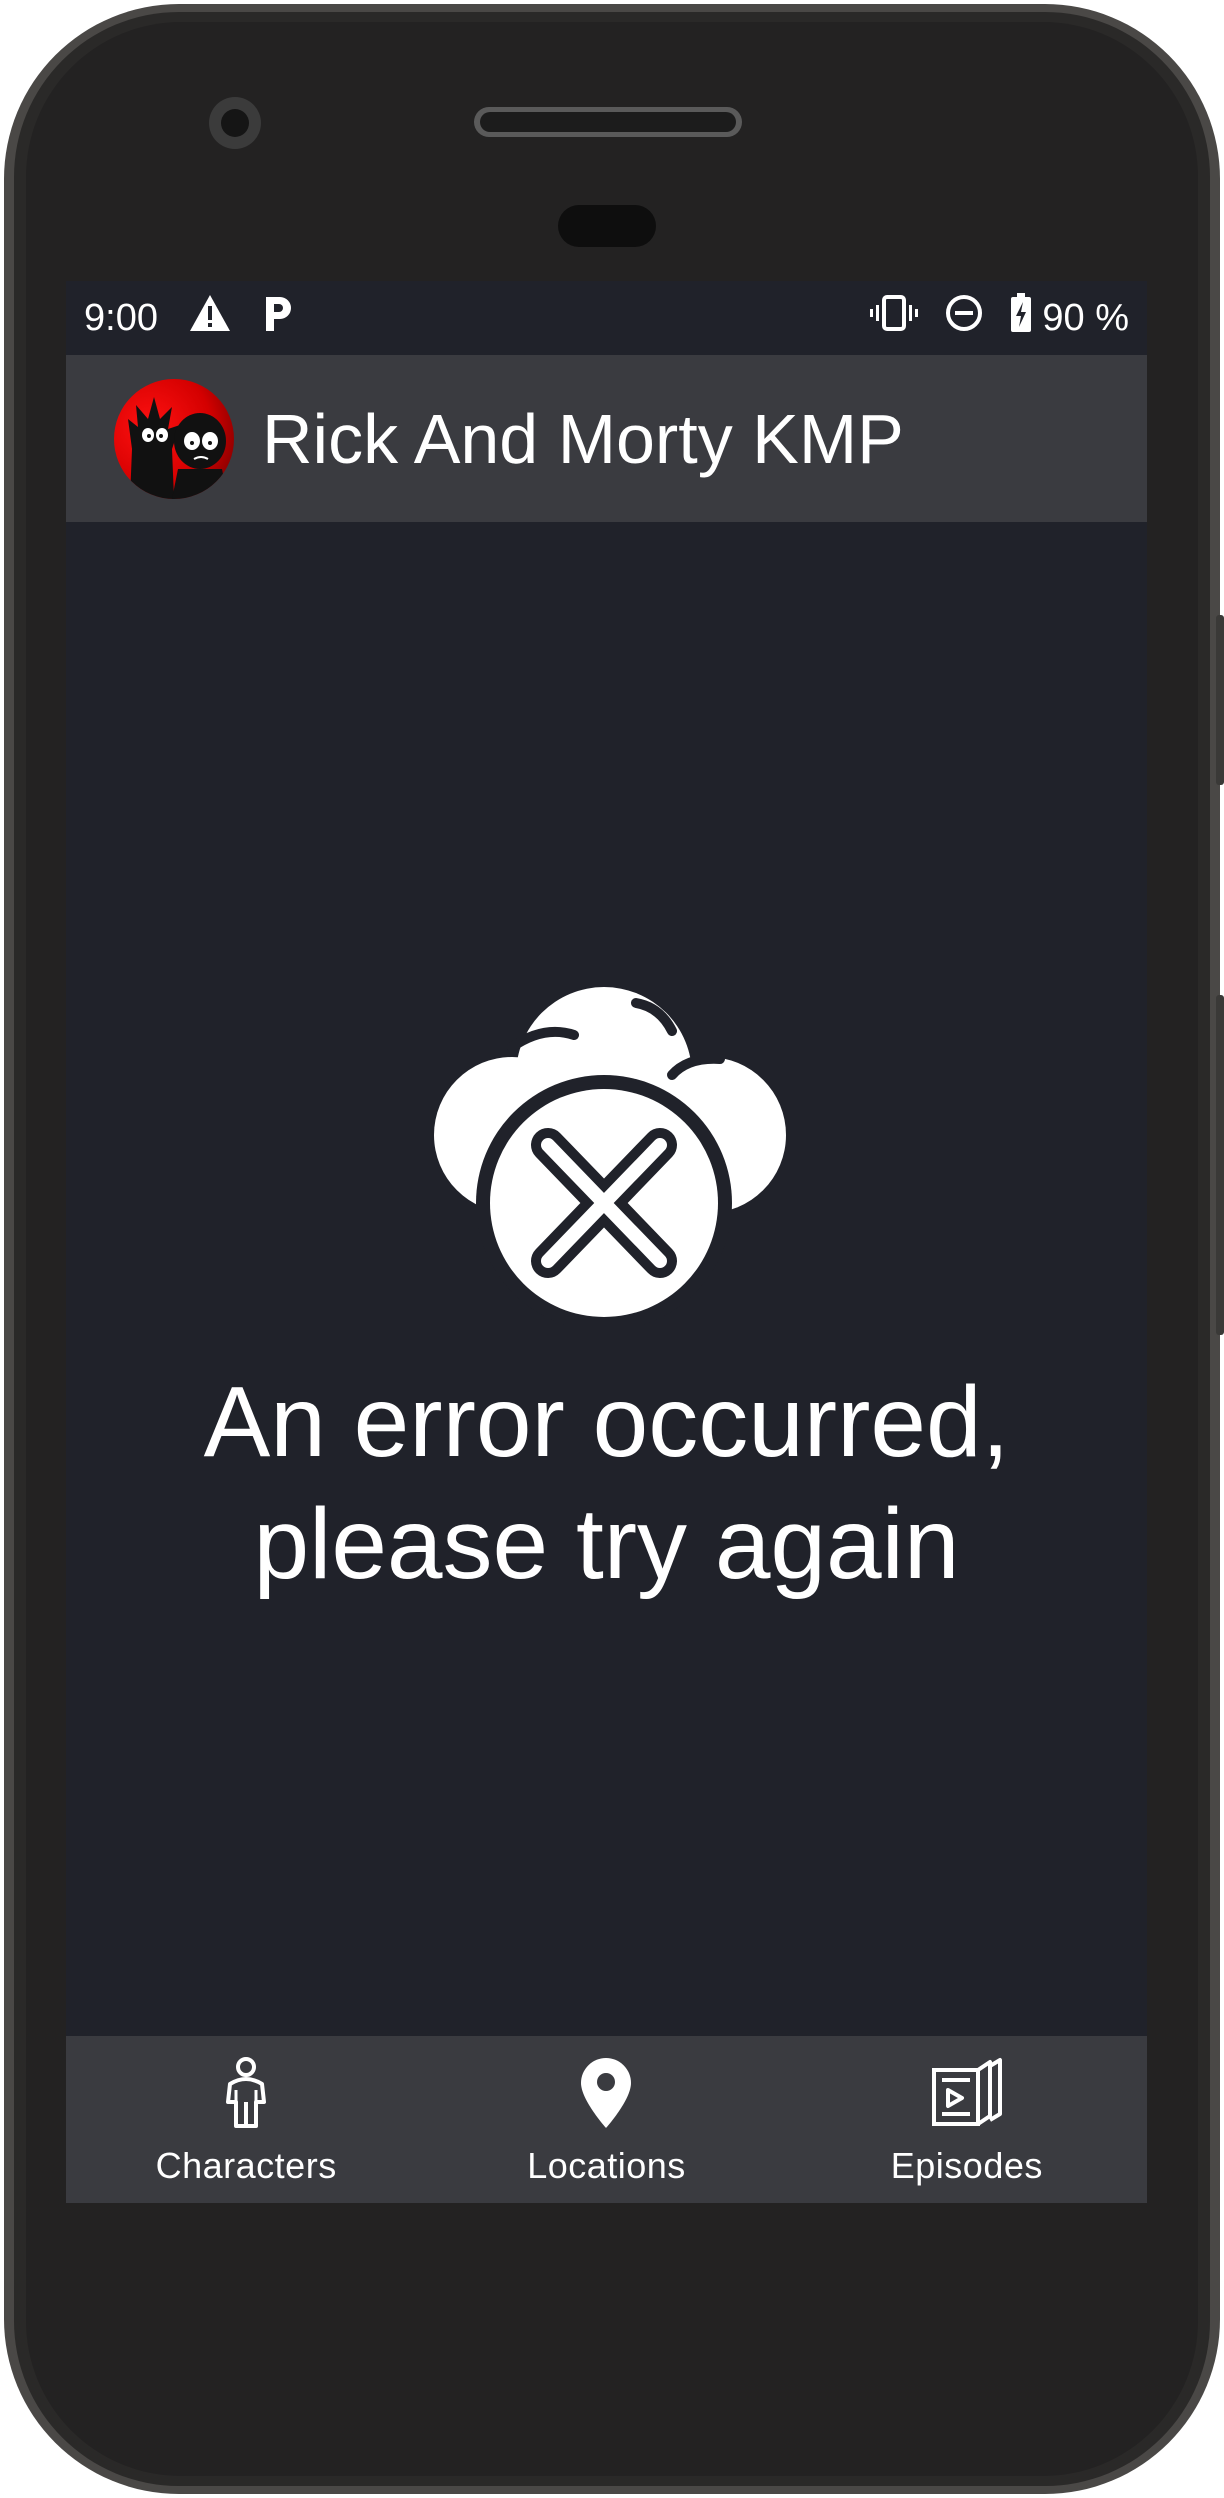 This screenshot has height=2498, width=1224. Describe the element at coordinates (606, 2095) in the screenshot. I see `location-pin-icon` at that location.